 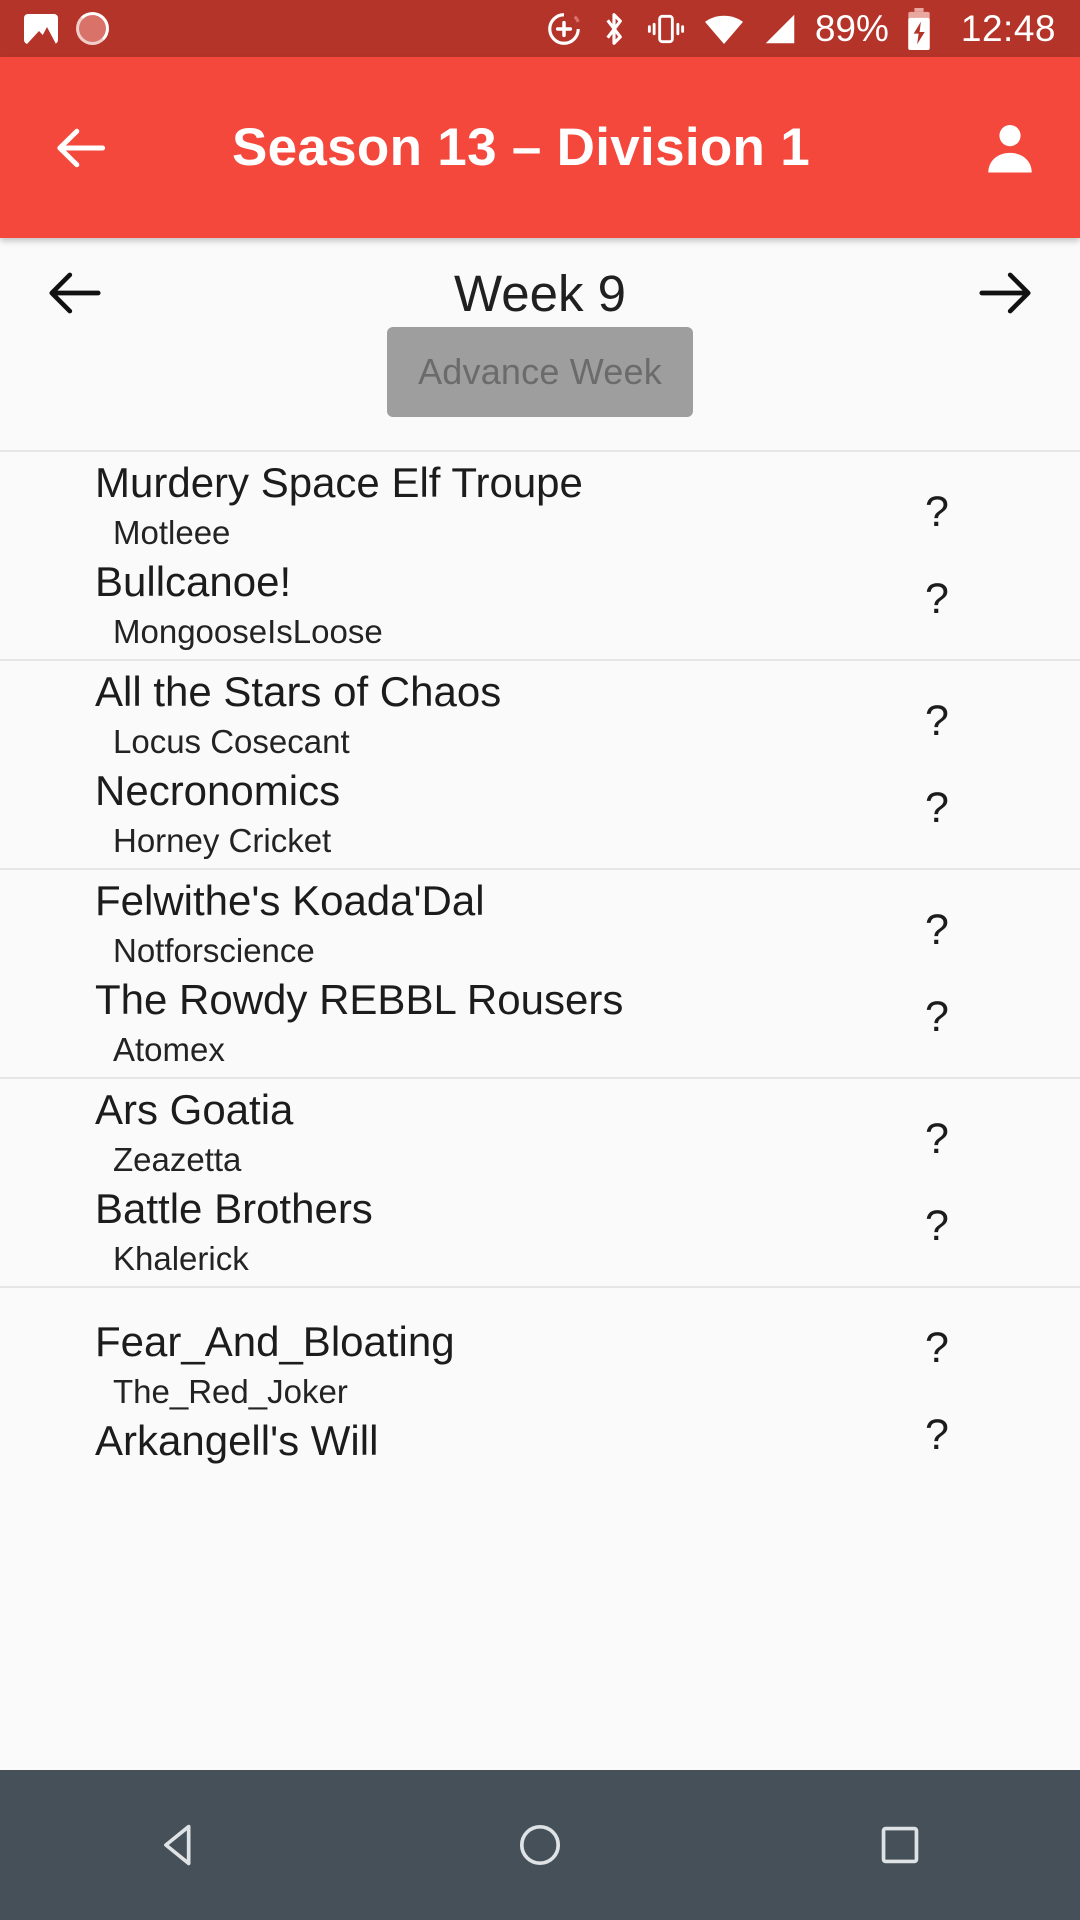 I want to click on home-team-block: Felwithe's Koada'Dal Notforscience, so click(x=472, y=924).